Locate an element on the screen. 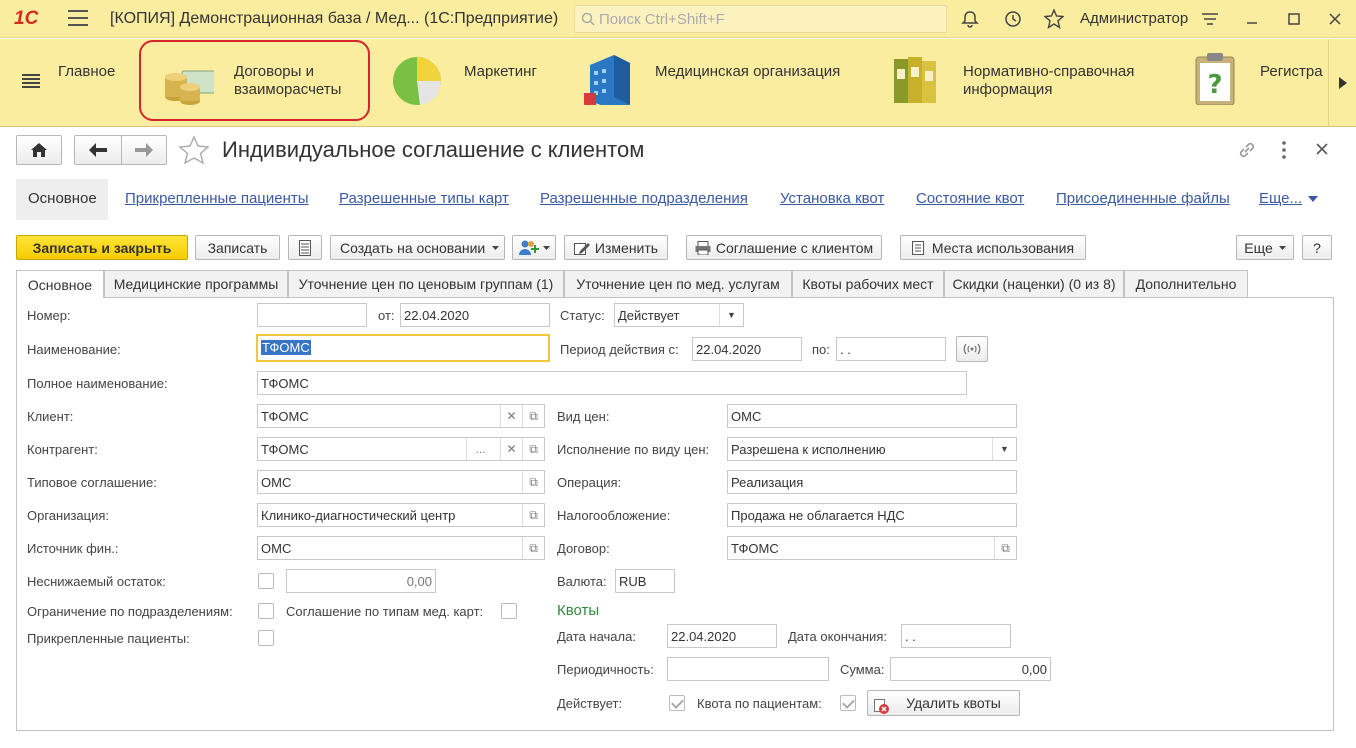  contract-field: ТФОМС ⧉ is located at coordinates (872, 548).